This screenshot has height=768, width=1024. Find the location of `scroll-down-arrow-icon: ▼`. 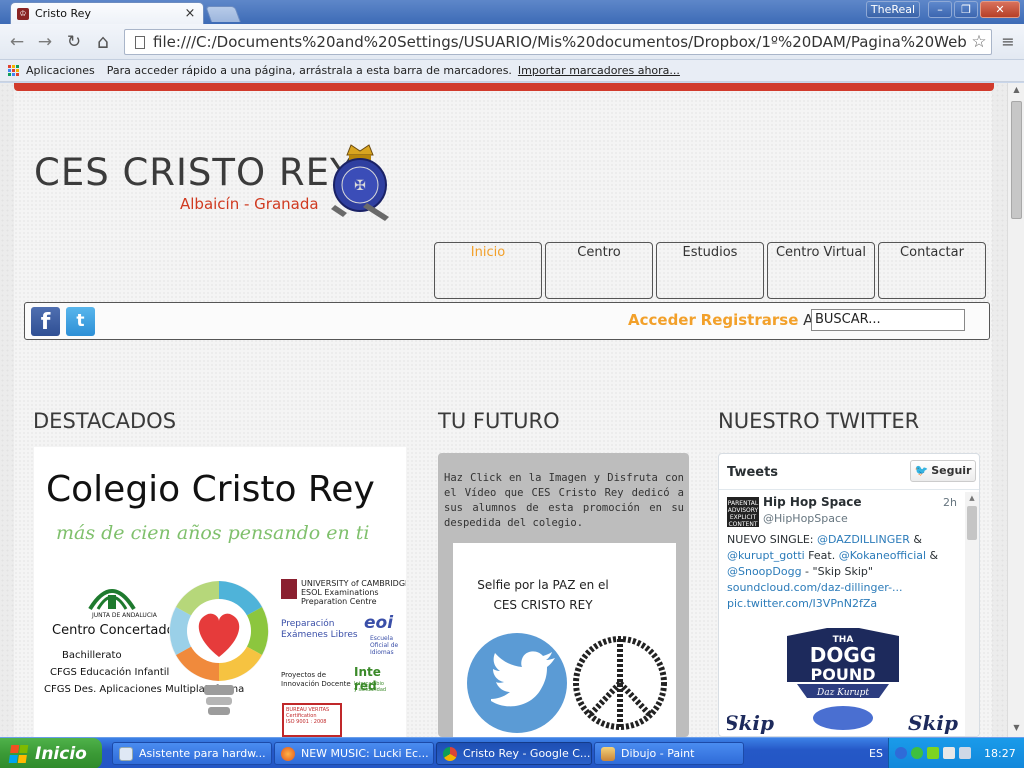

scroll-down-arrow-icon: ▼ is located at coordinates (1016, 728).